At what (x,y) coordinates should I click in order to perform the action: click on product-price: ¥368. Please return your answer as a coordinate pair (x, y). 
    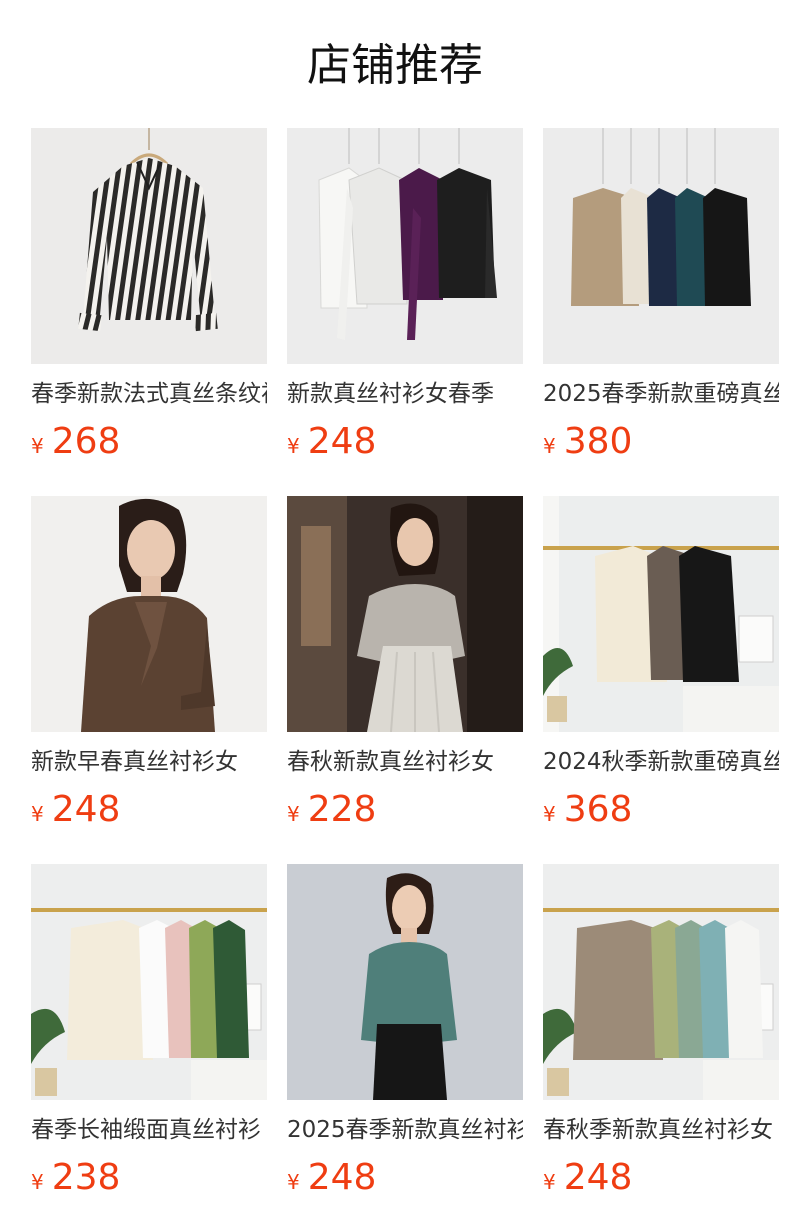
    Looking at the image, I should click on (661, 810).